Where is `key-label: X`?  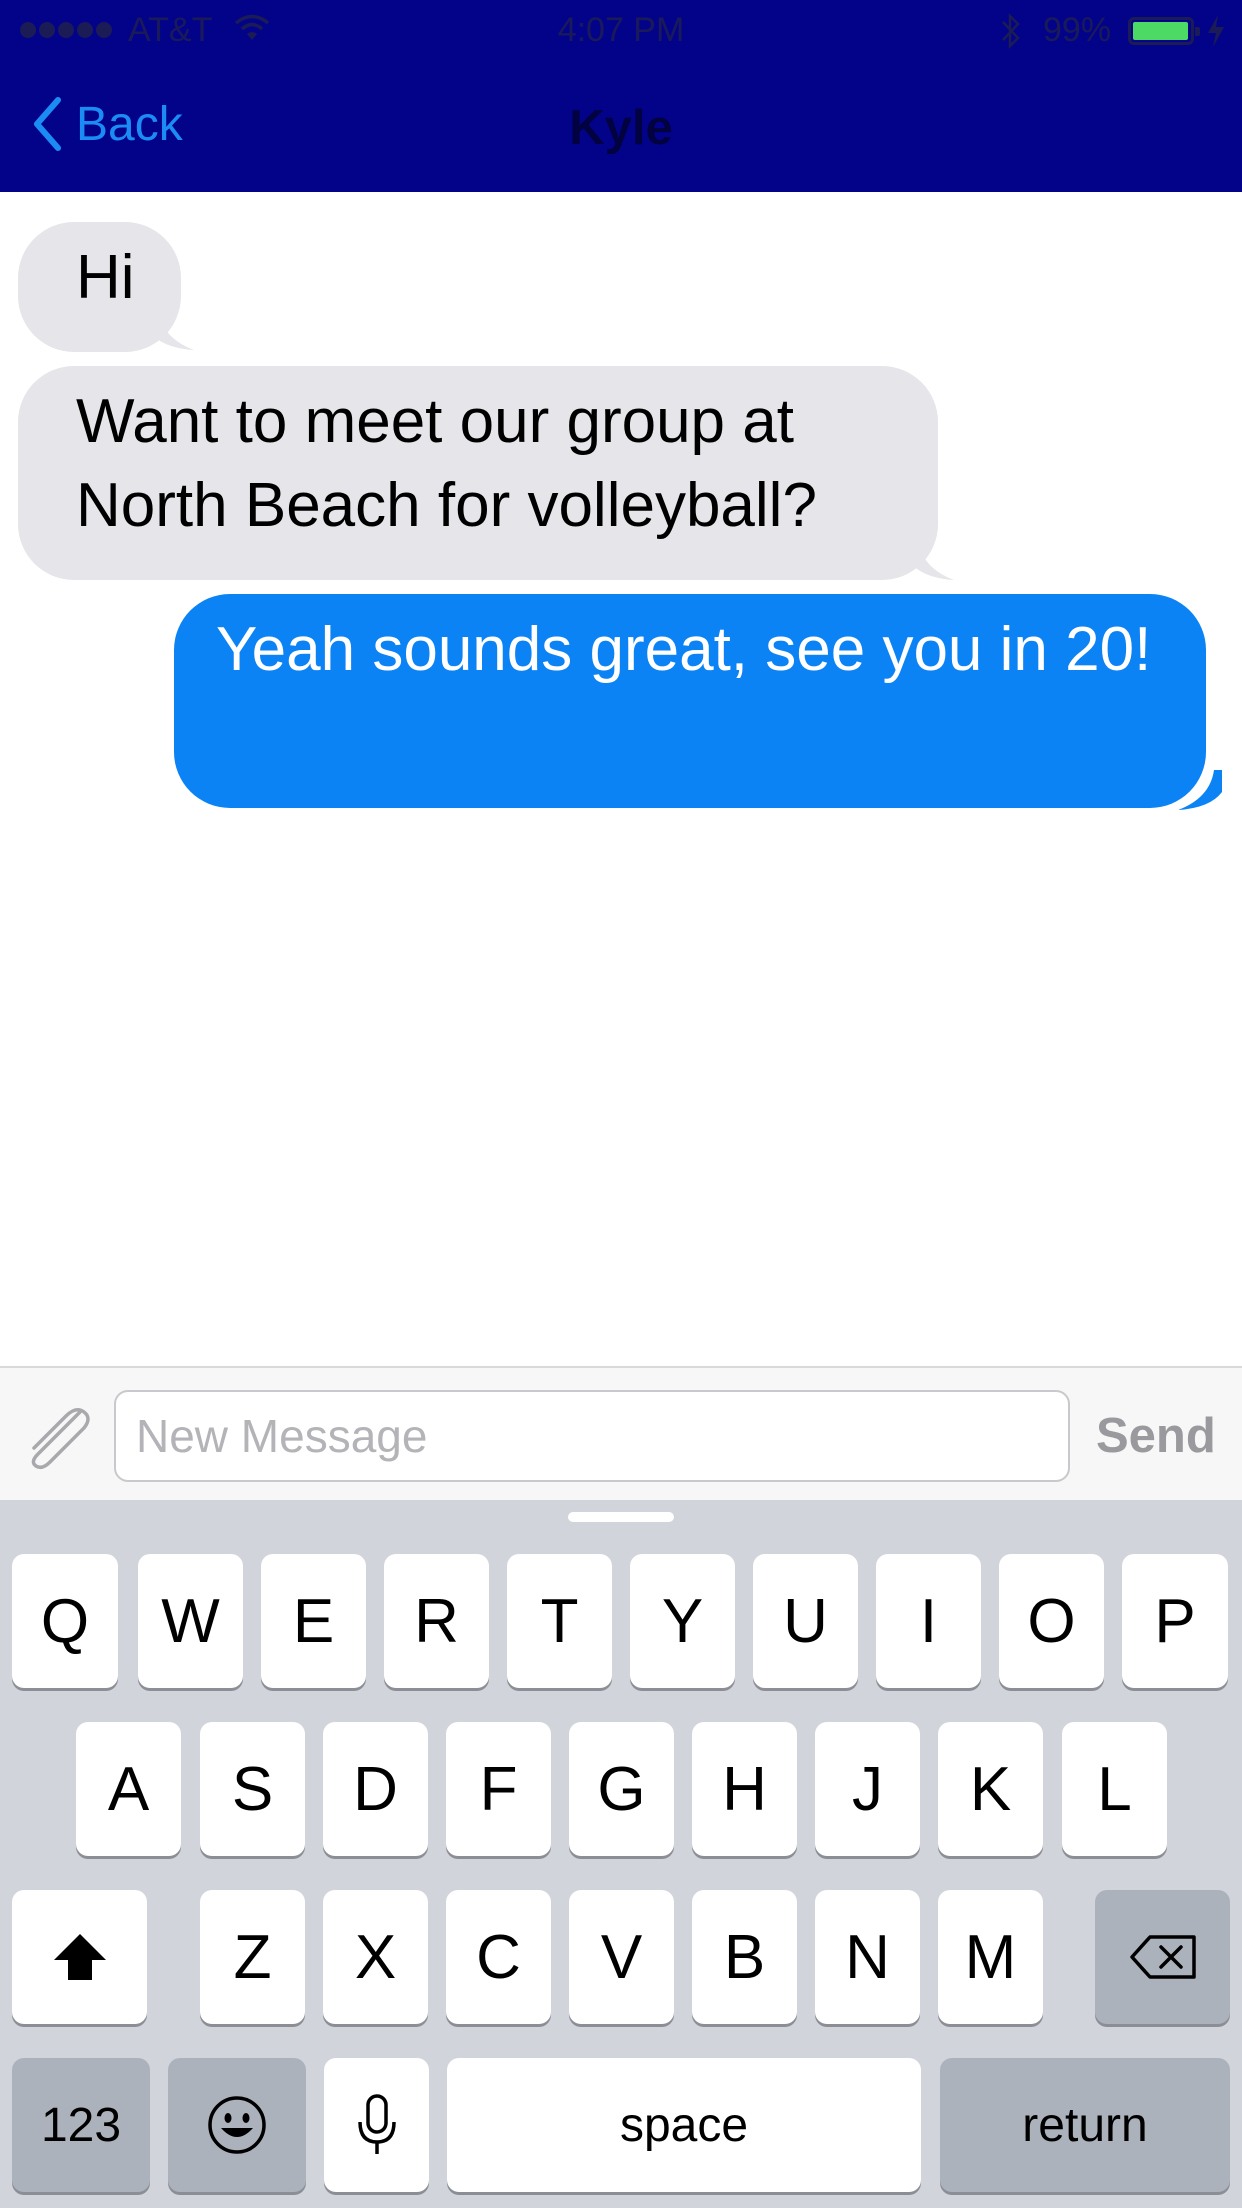 key-label: X is located at coordinates (375, 1957).